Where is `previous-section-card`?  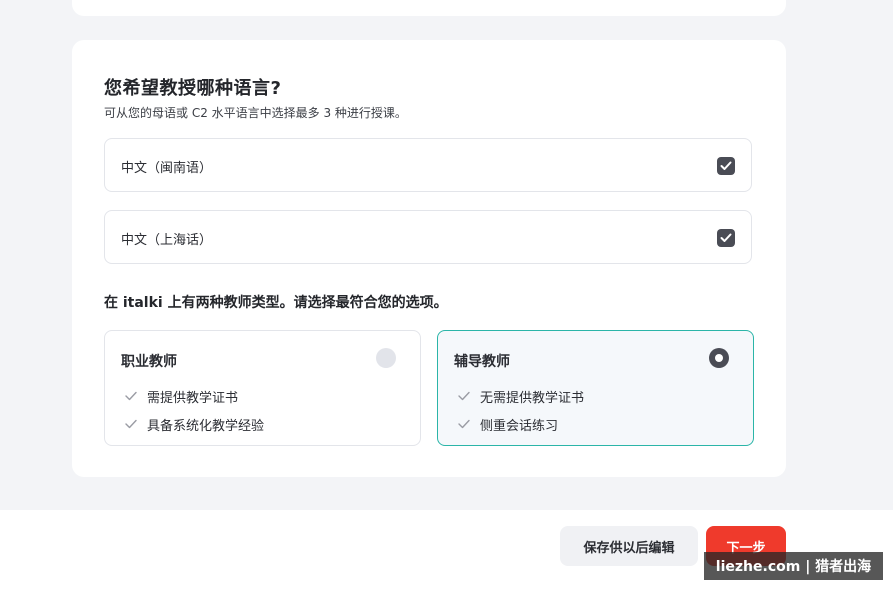
previous-section-card is located at coordinates (429, 8).